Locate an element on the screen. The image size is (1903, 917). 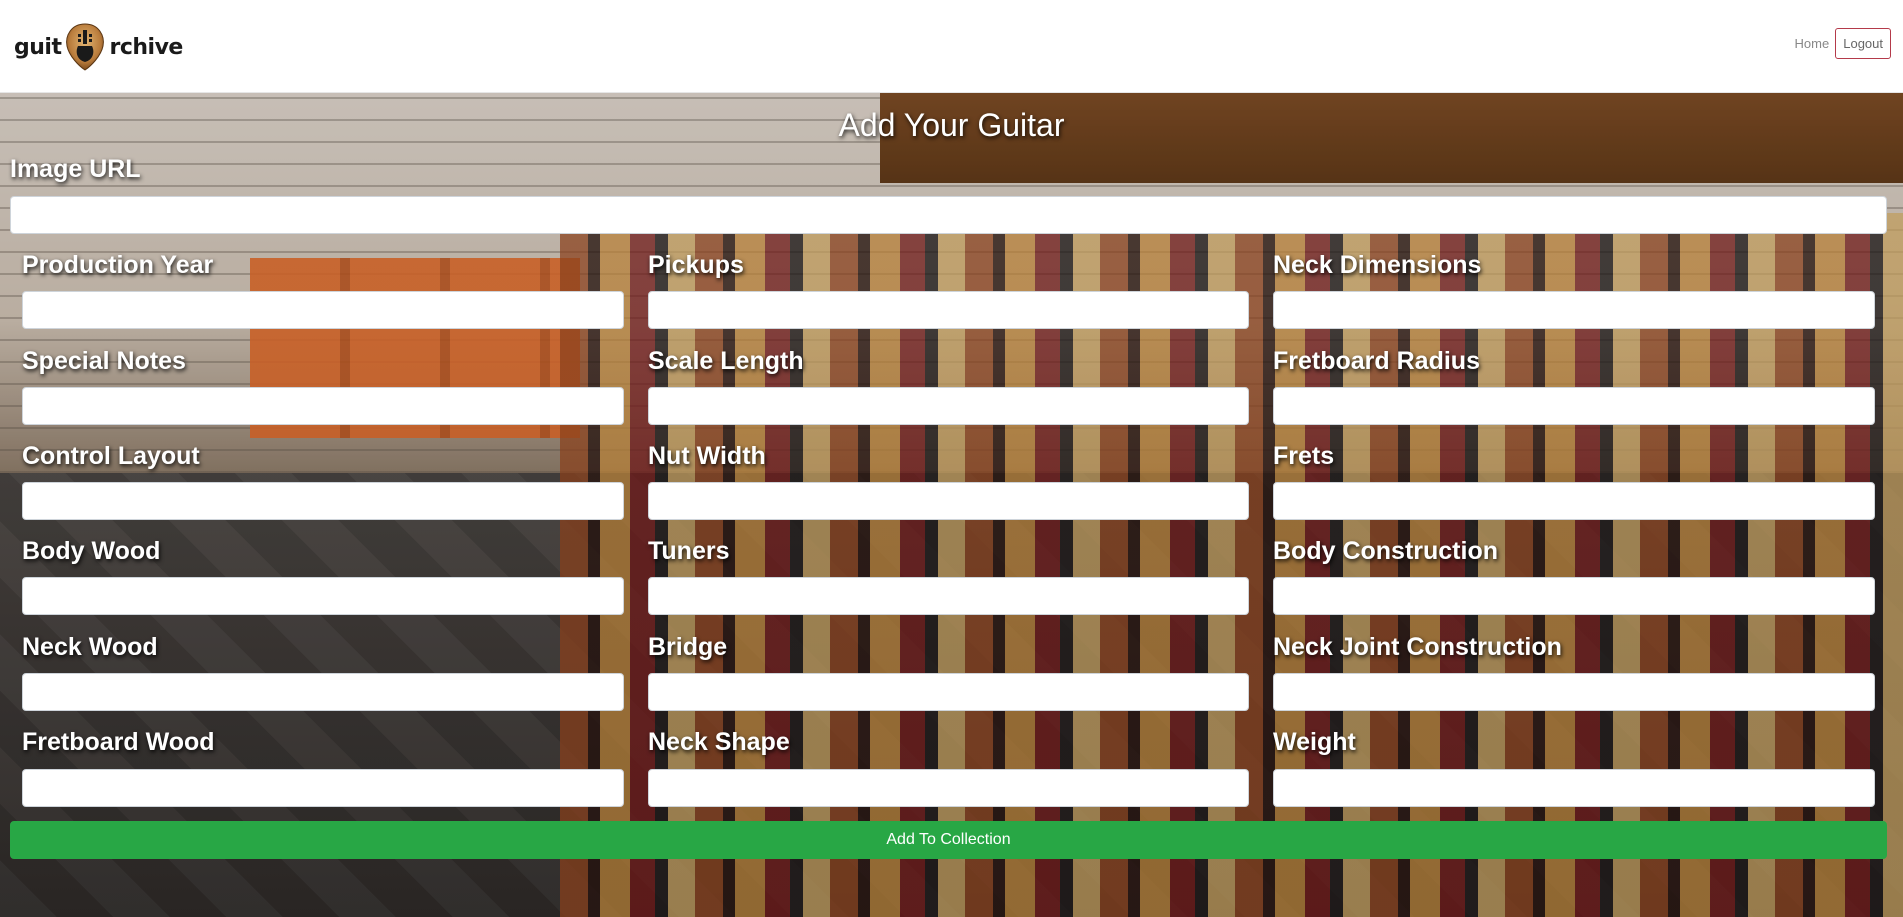
weight-label: Weight is located at coordinates (1314, 742).